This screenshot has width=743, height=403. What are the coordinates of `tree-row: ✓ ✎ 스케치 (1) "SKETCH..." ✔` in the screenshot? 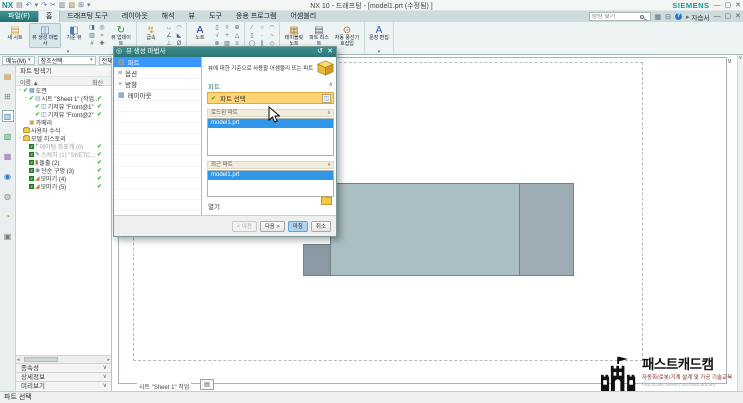 It's located at (63, 154).